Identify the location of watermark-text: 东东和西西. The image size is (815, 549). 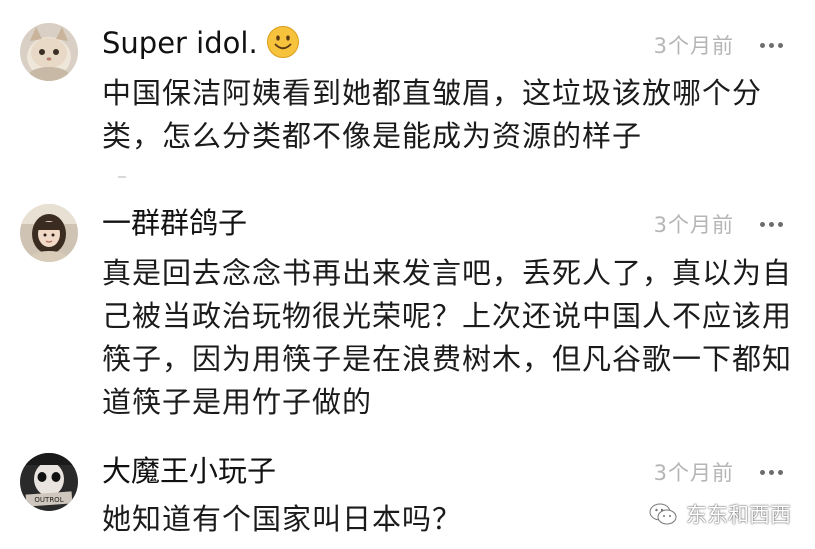
(738, 515).